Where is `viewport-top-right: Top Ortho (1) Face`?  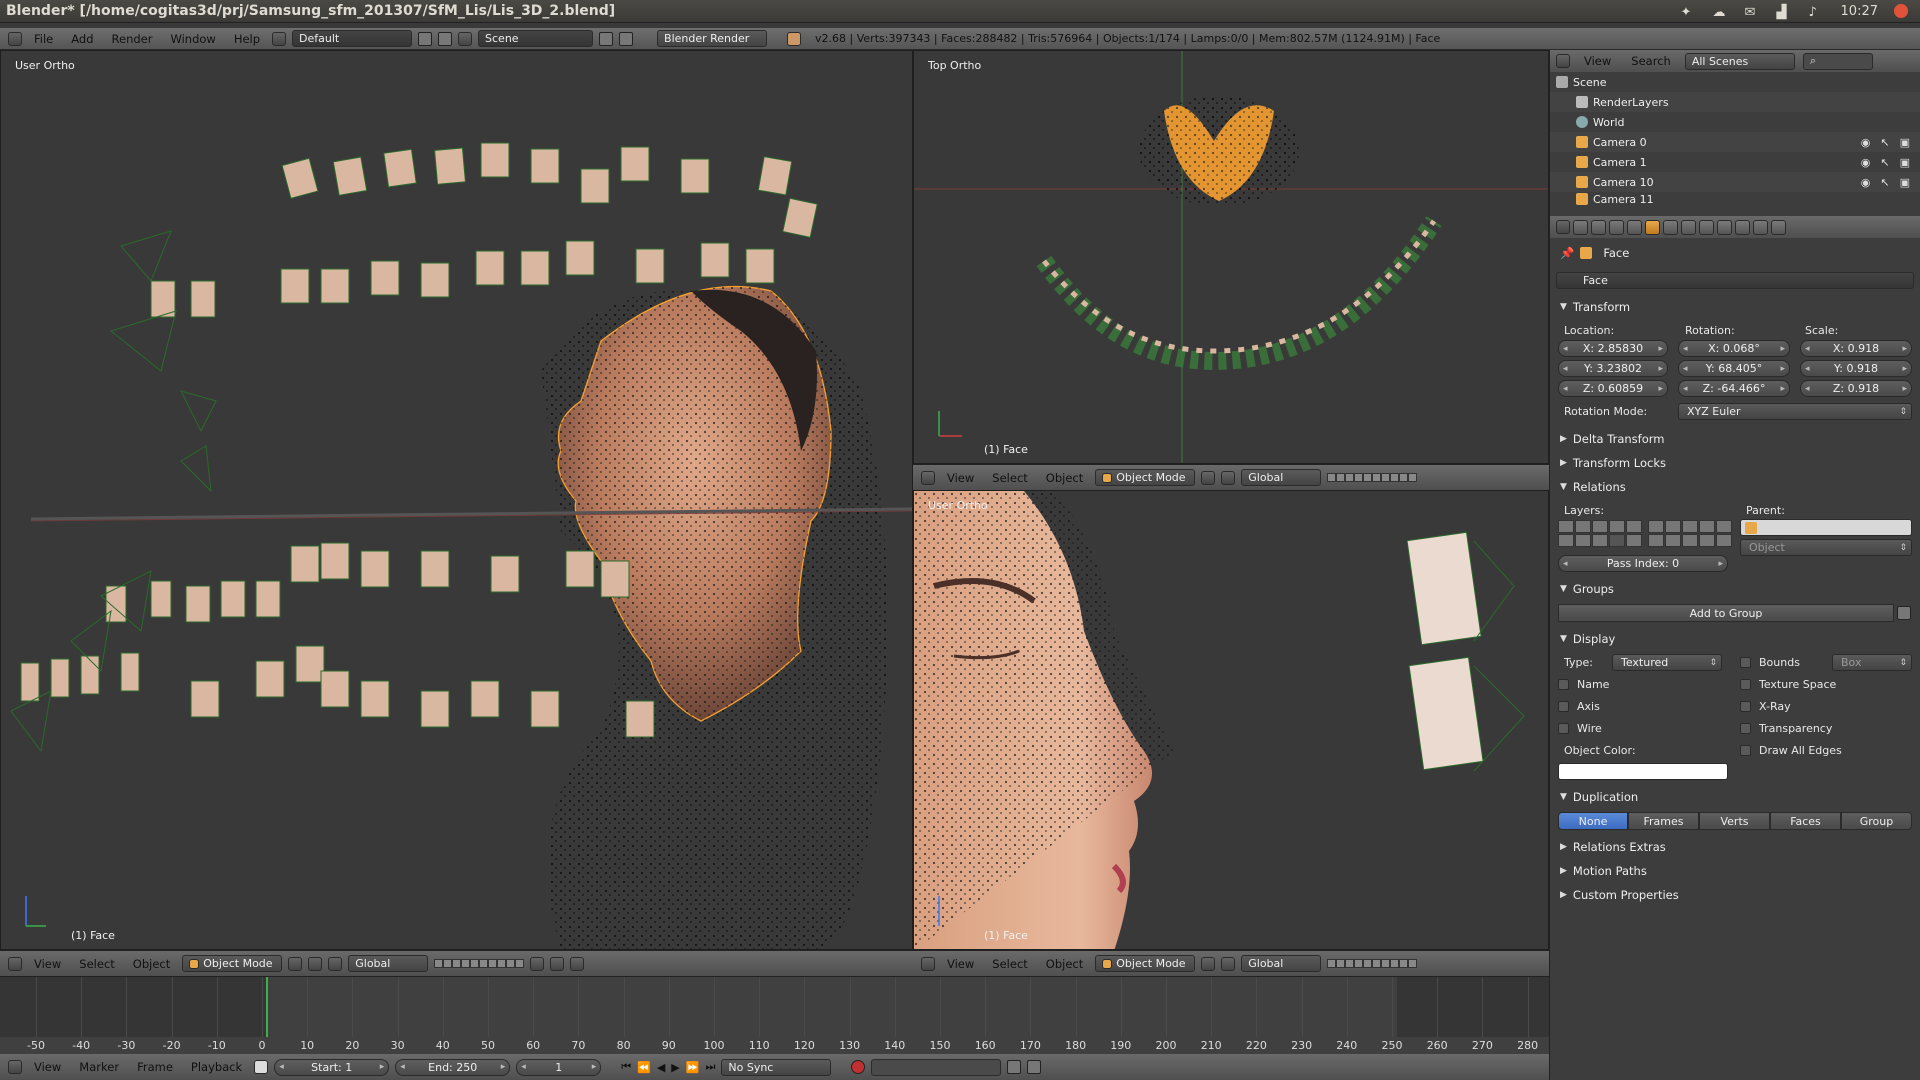 viewport-top-right: Top Ortho (1) Face is located at coordinates (1231, 257).